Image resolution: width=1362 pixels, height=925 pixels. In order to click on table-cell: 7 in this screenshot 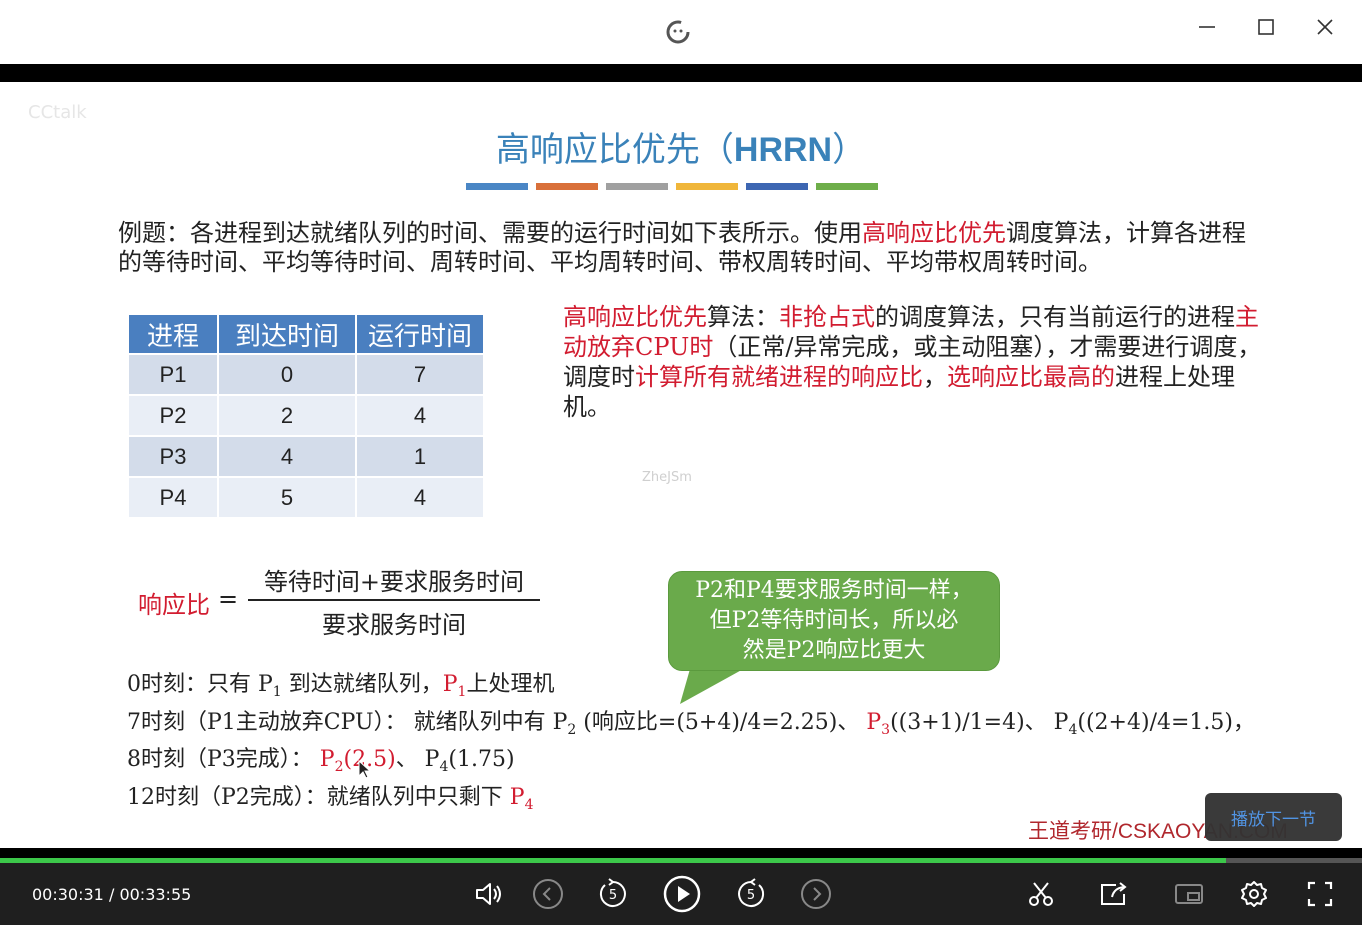, I will do `click(420, 374)`.